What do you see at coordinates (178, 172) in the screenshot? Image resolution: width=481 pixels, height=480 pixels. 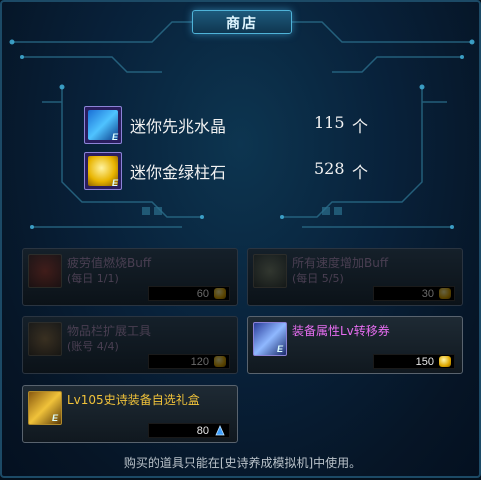 I see `currency-name: 迷你金绿柱石` at bounding box center [178, 172].